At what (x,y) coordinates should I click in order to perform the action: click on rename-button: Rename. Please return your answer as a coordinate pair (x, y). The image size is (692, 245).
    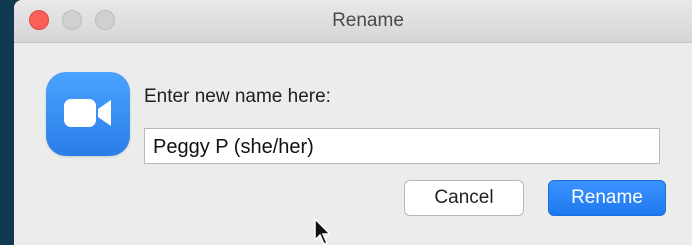
    Looking at the image, I should click on (607, 198).